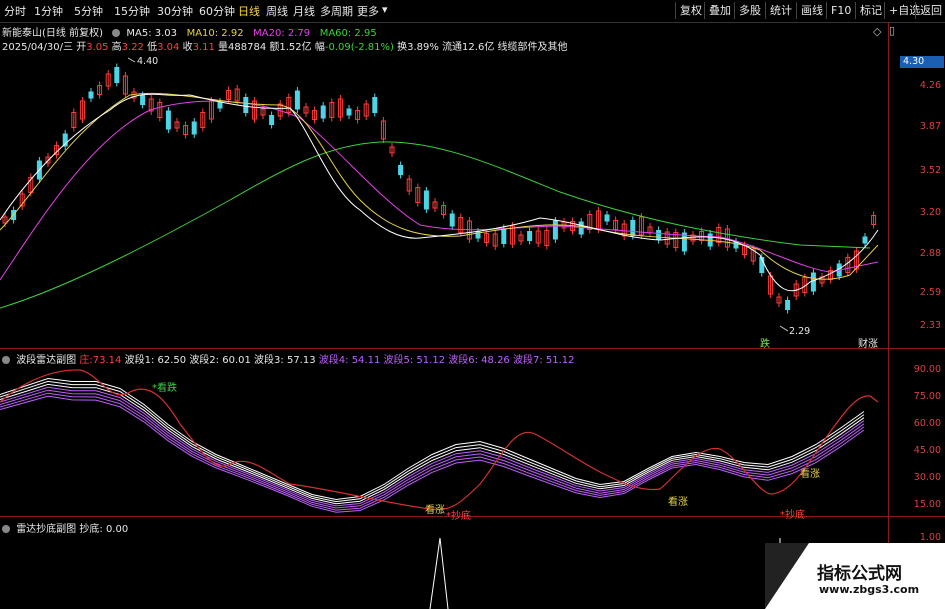  I want to click on axis-label: 2.88, so click(930, 253).